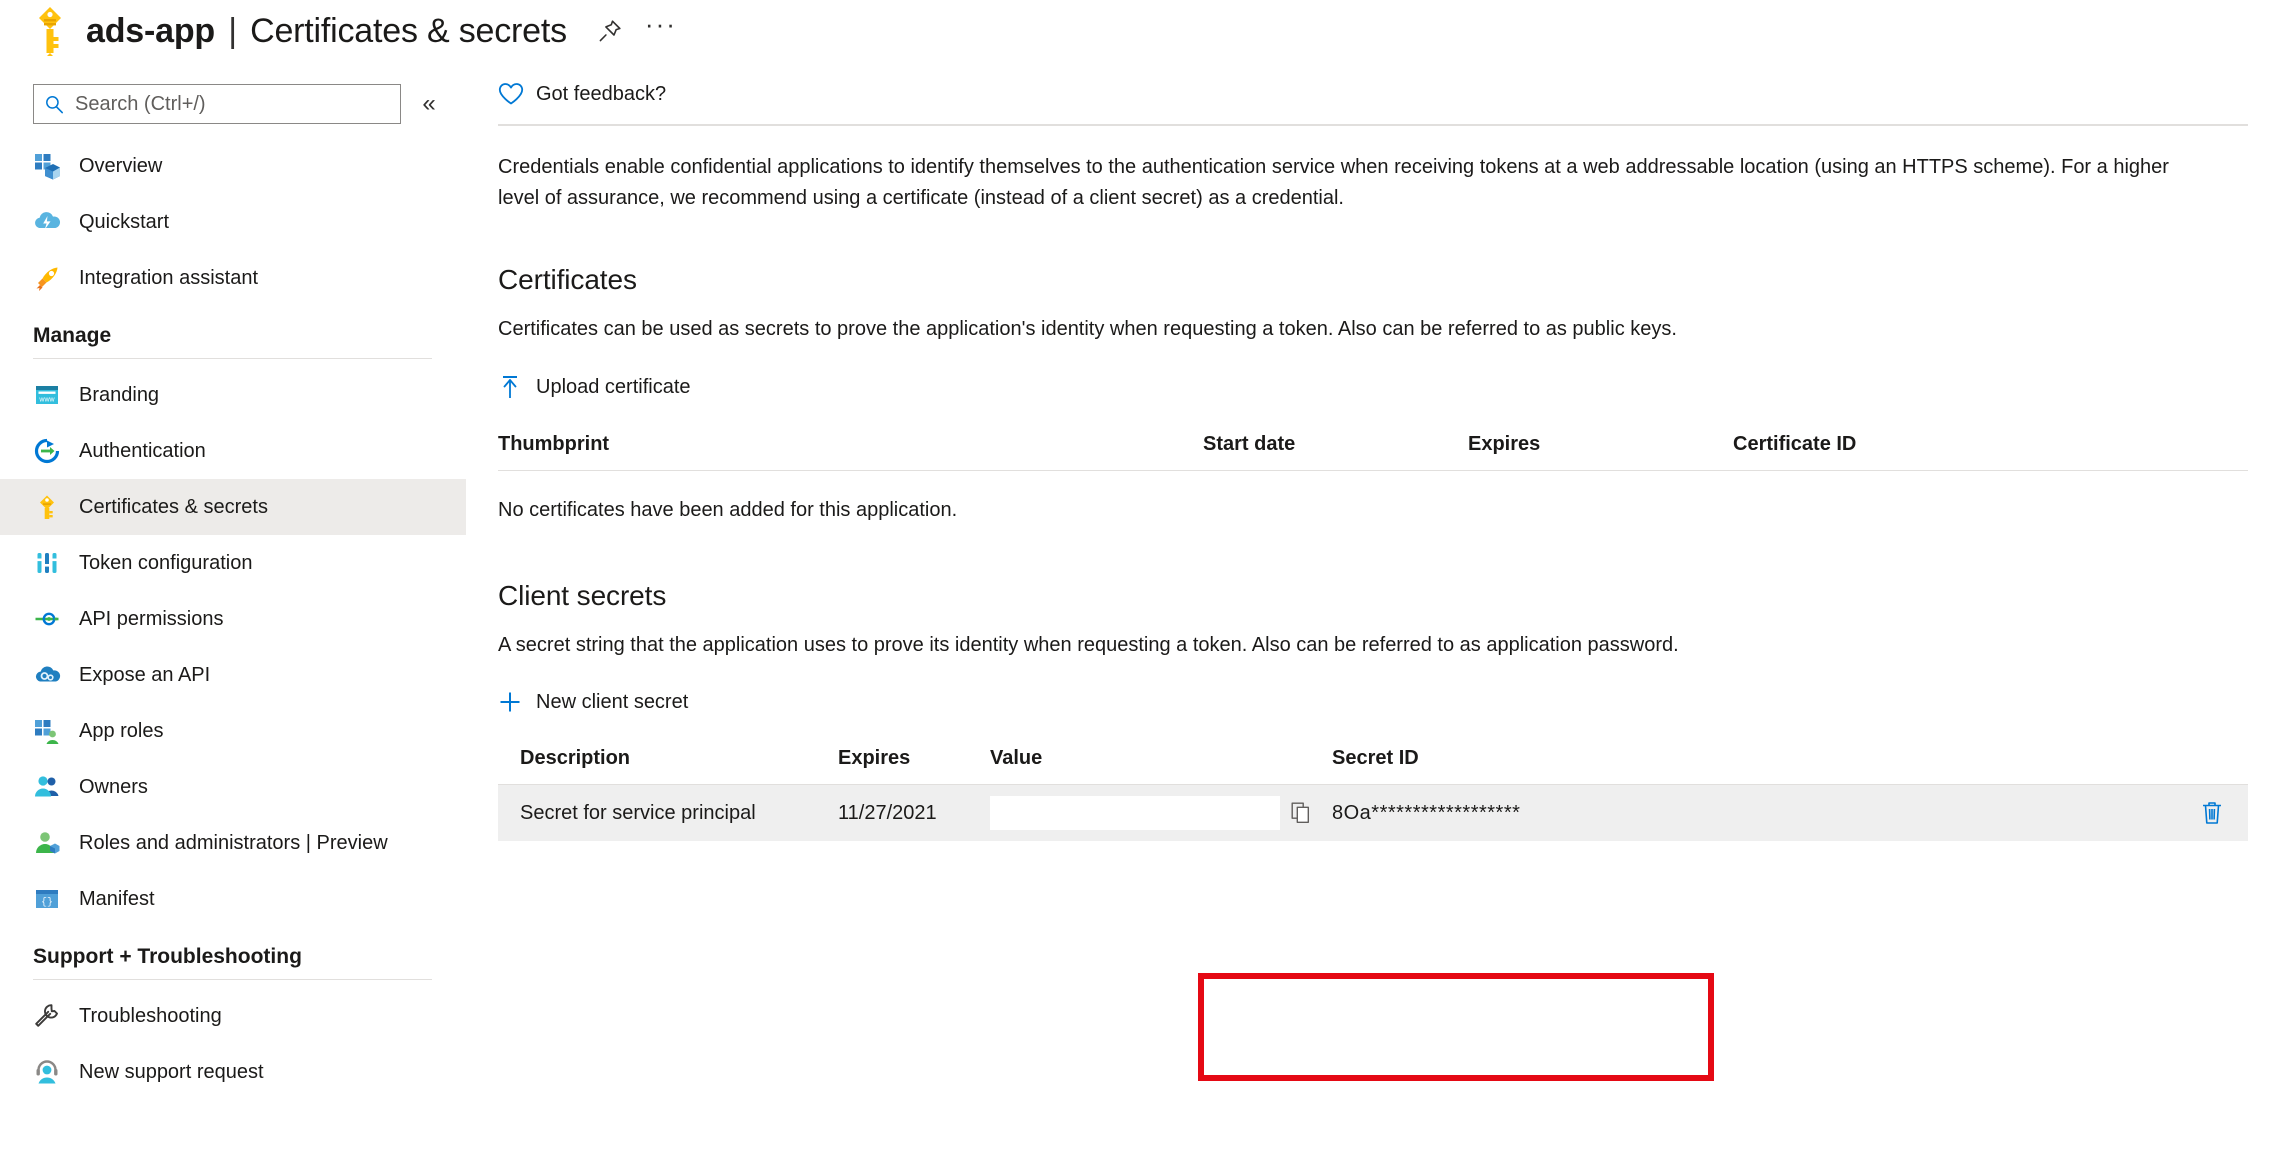 This screenshot has height=1152, width=2288. What do you see at coordinates (145, 674) in the screenshot?
I see `sidebar-item-label: Expose an API` at bounding box center [145, 674].